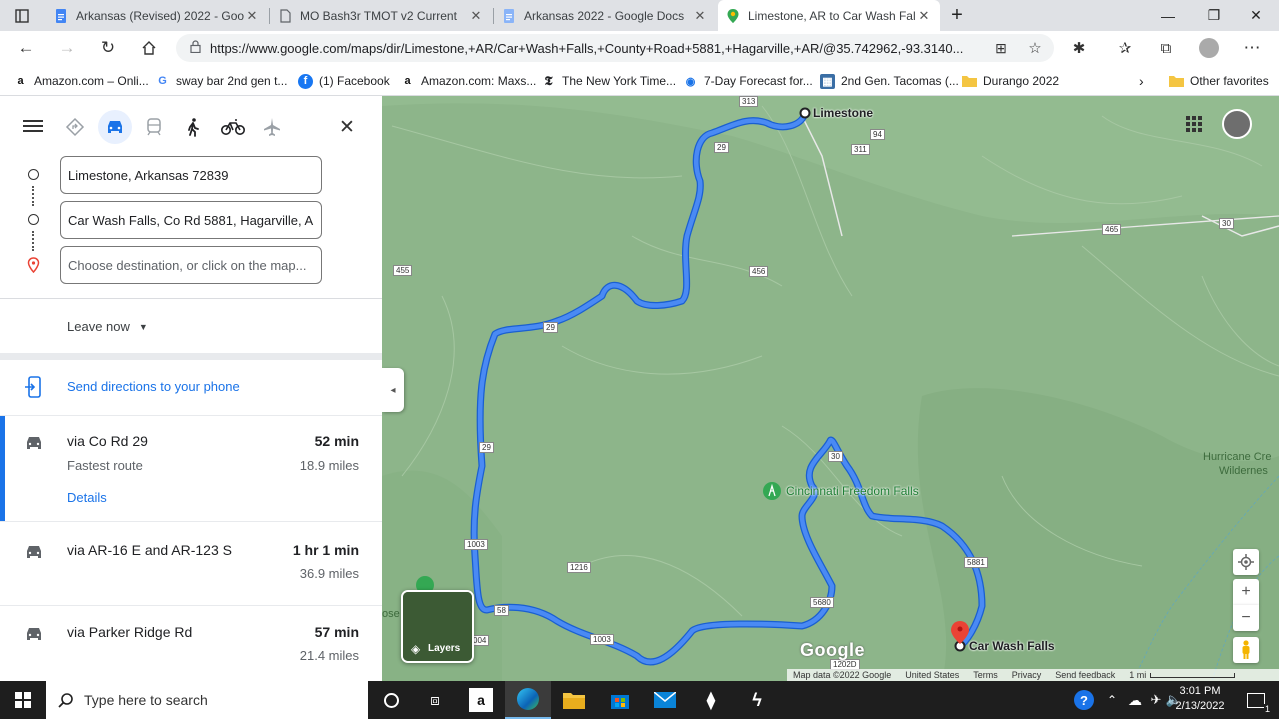 Image resolution: width=1279 pixels, height=719 pixels. Describe the element at coordinates (33, 126) in the screenshot. I see `menu-icon` at that location.